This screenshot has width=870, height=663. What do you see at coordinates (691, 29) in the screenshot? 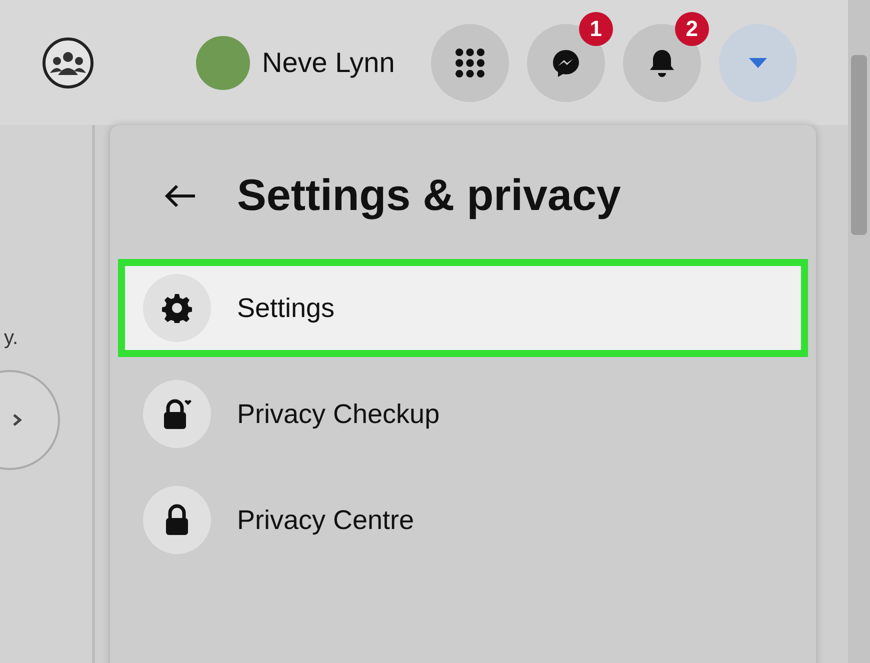
I see `notification-badge: 2` at bounding box center [691, 29].